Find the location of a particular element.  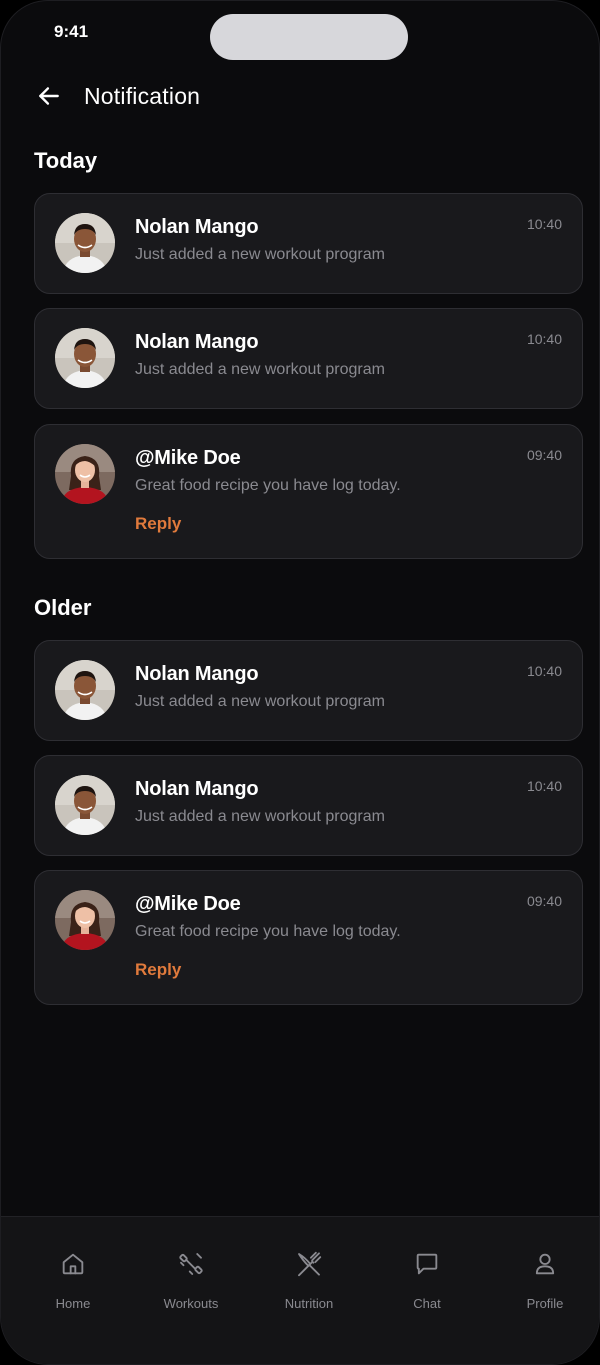

section-title-today: Today is located at coordinates (66, 160).